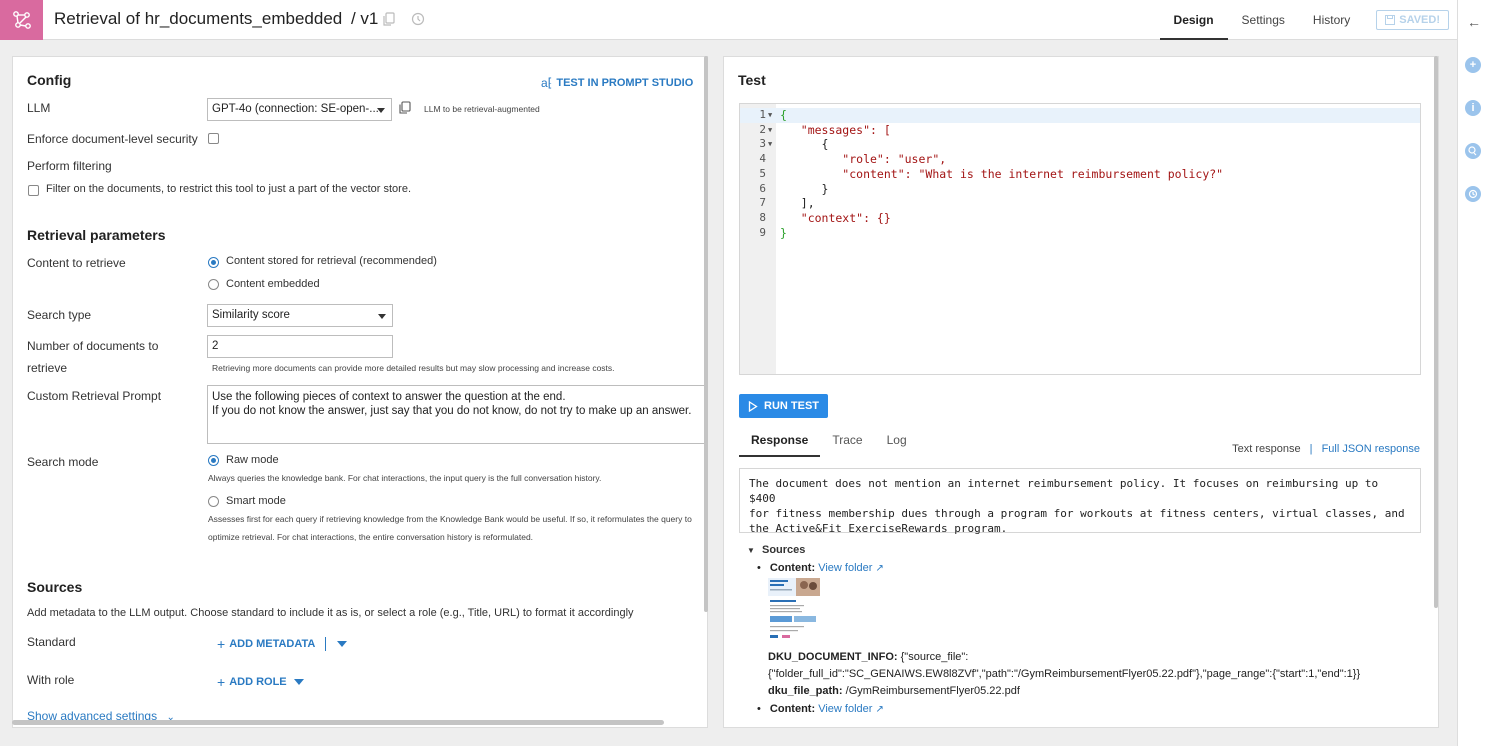  I want to click on divider, so click(326, 644).